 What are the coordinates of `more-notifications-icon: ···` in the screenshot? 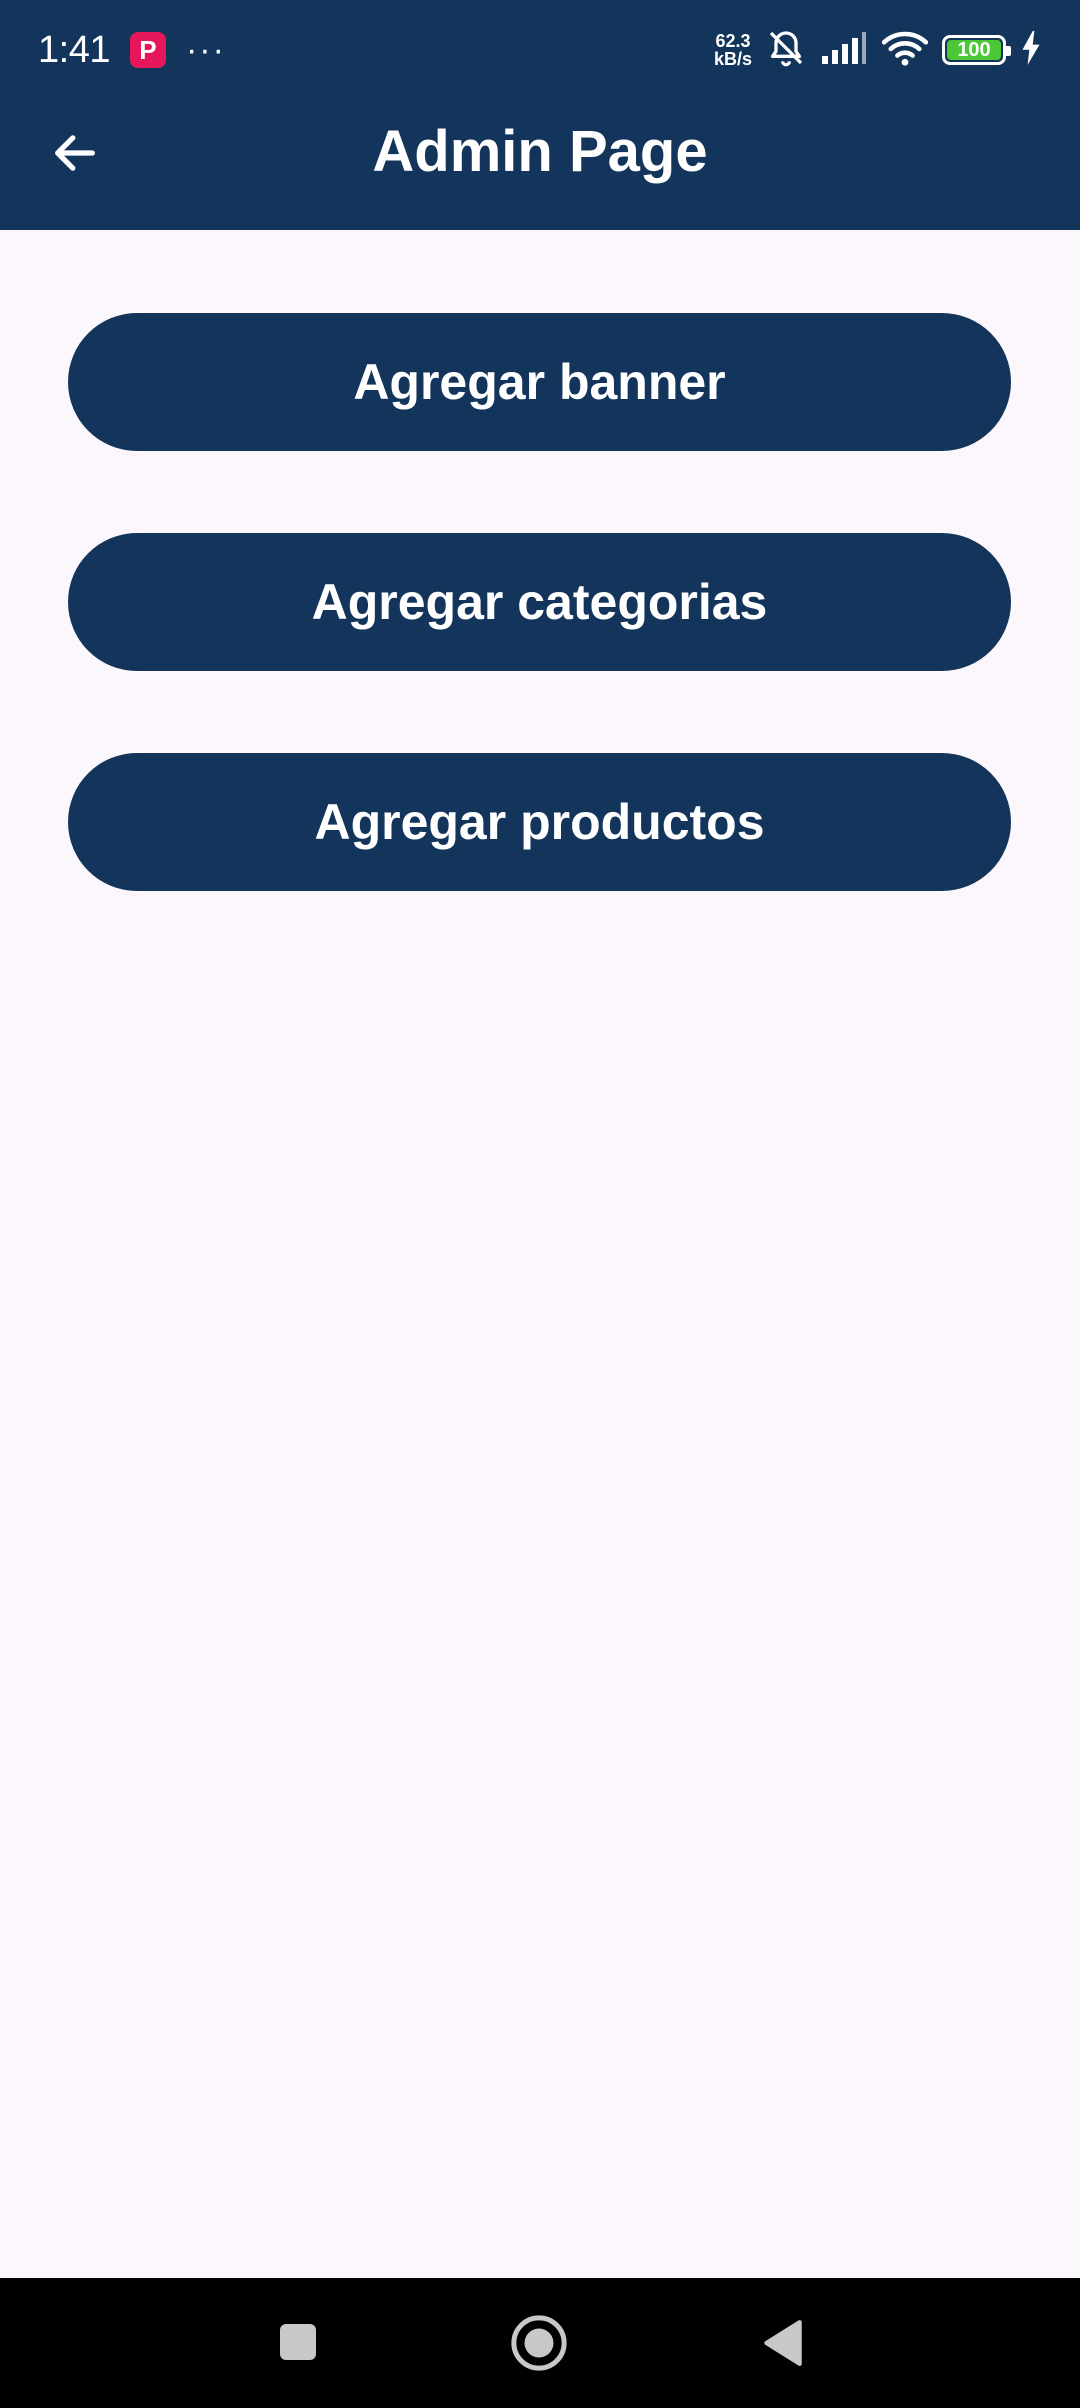 It's located at (205, 49).